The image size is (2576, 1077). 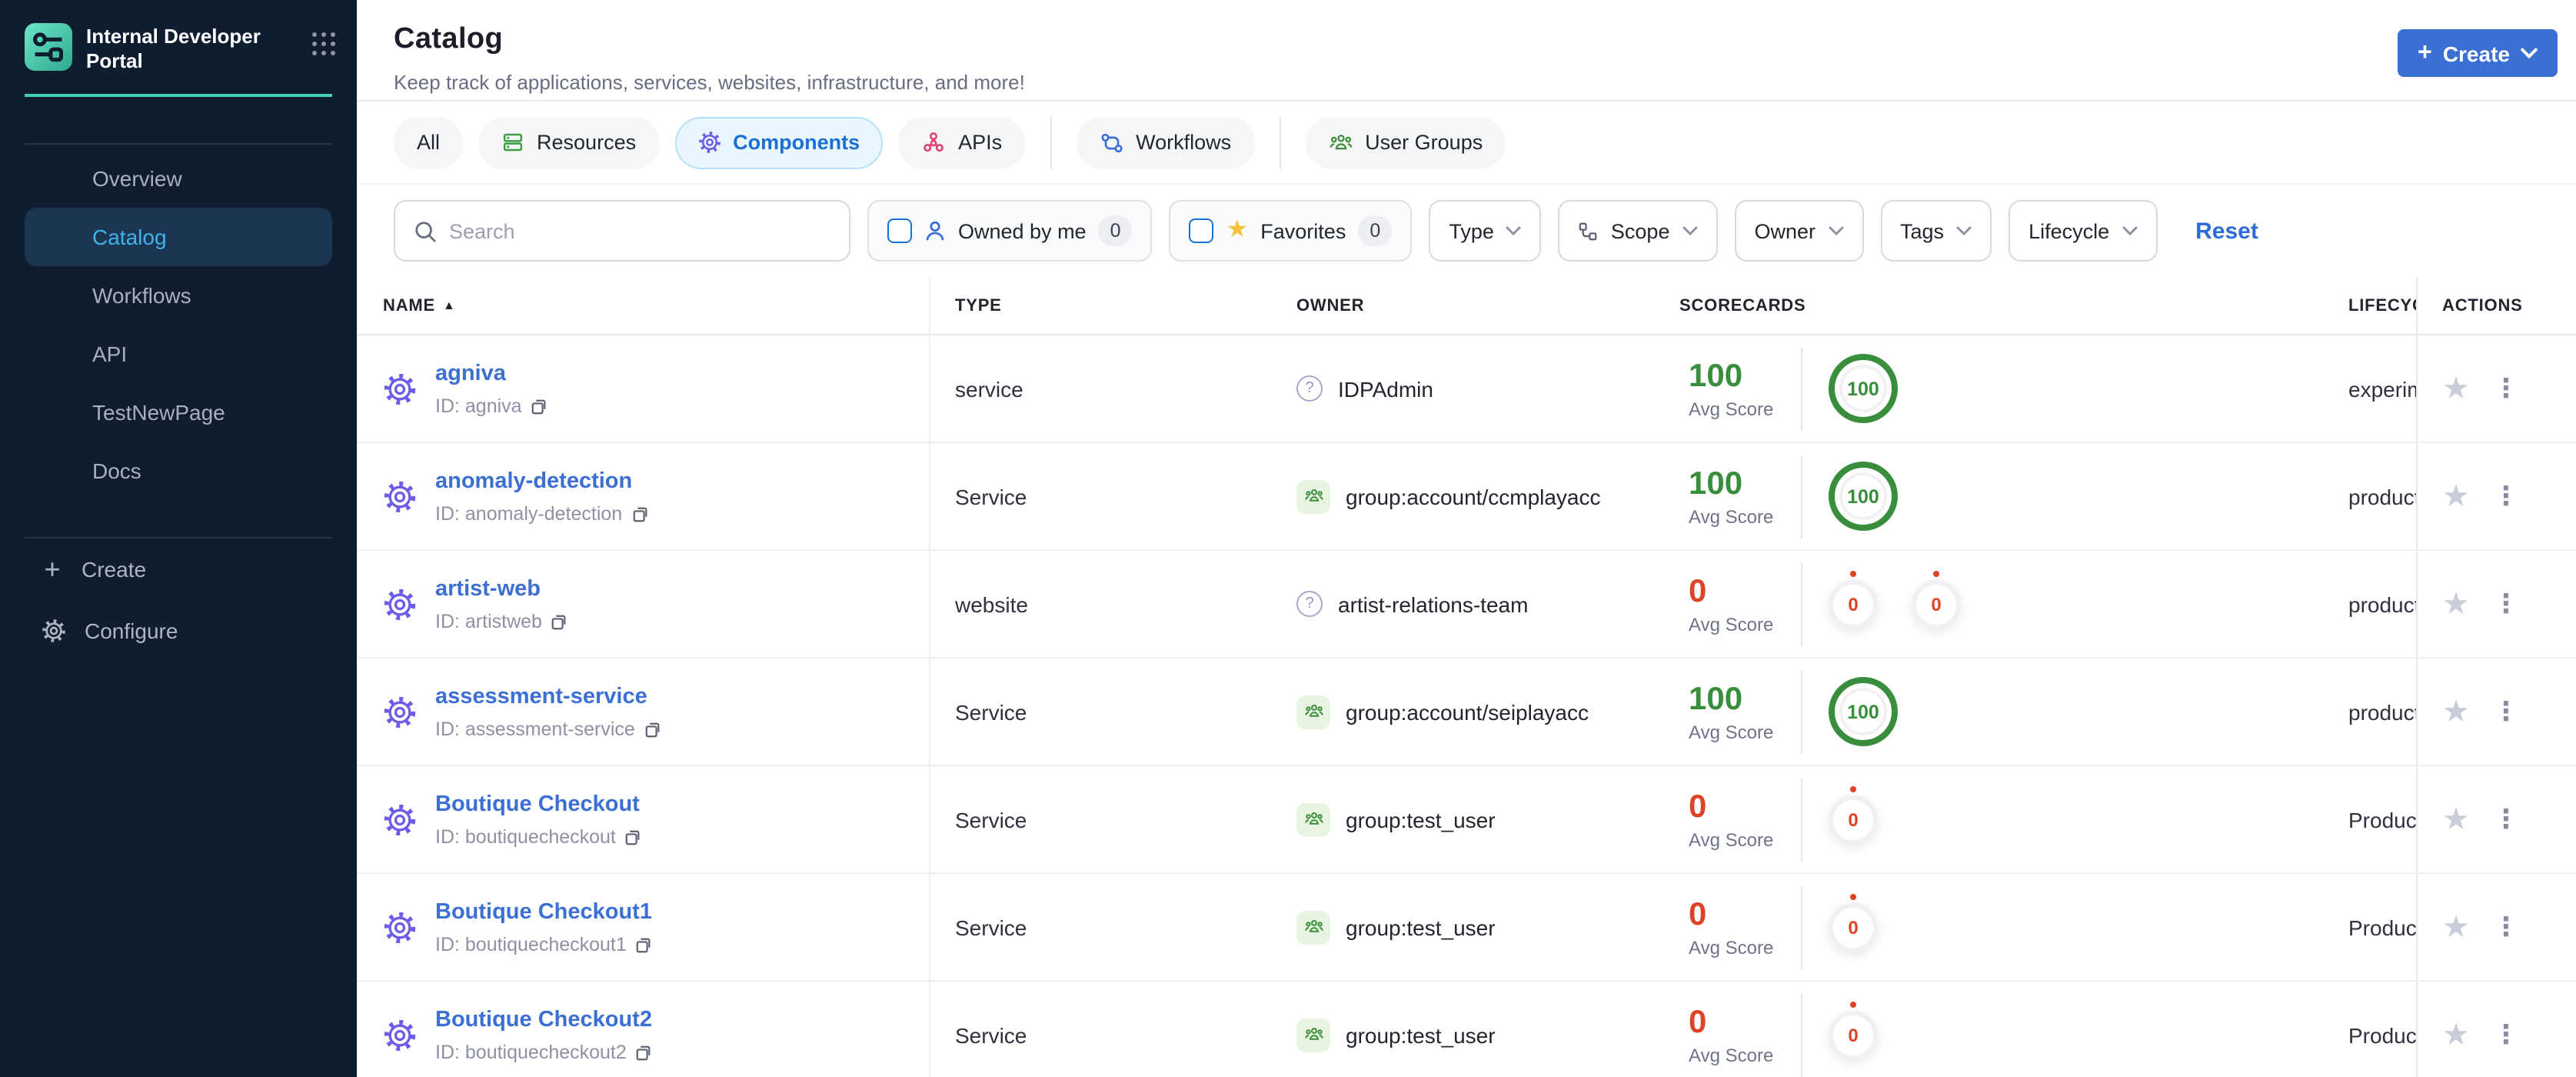 What do you see at coordinates (2084, 231) in the screenshot?
I see `lifecycle-dropdown: Lifecycle` at bounding box center [2084, 231].